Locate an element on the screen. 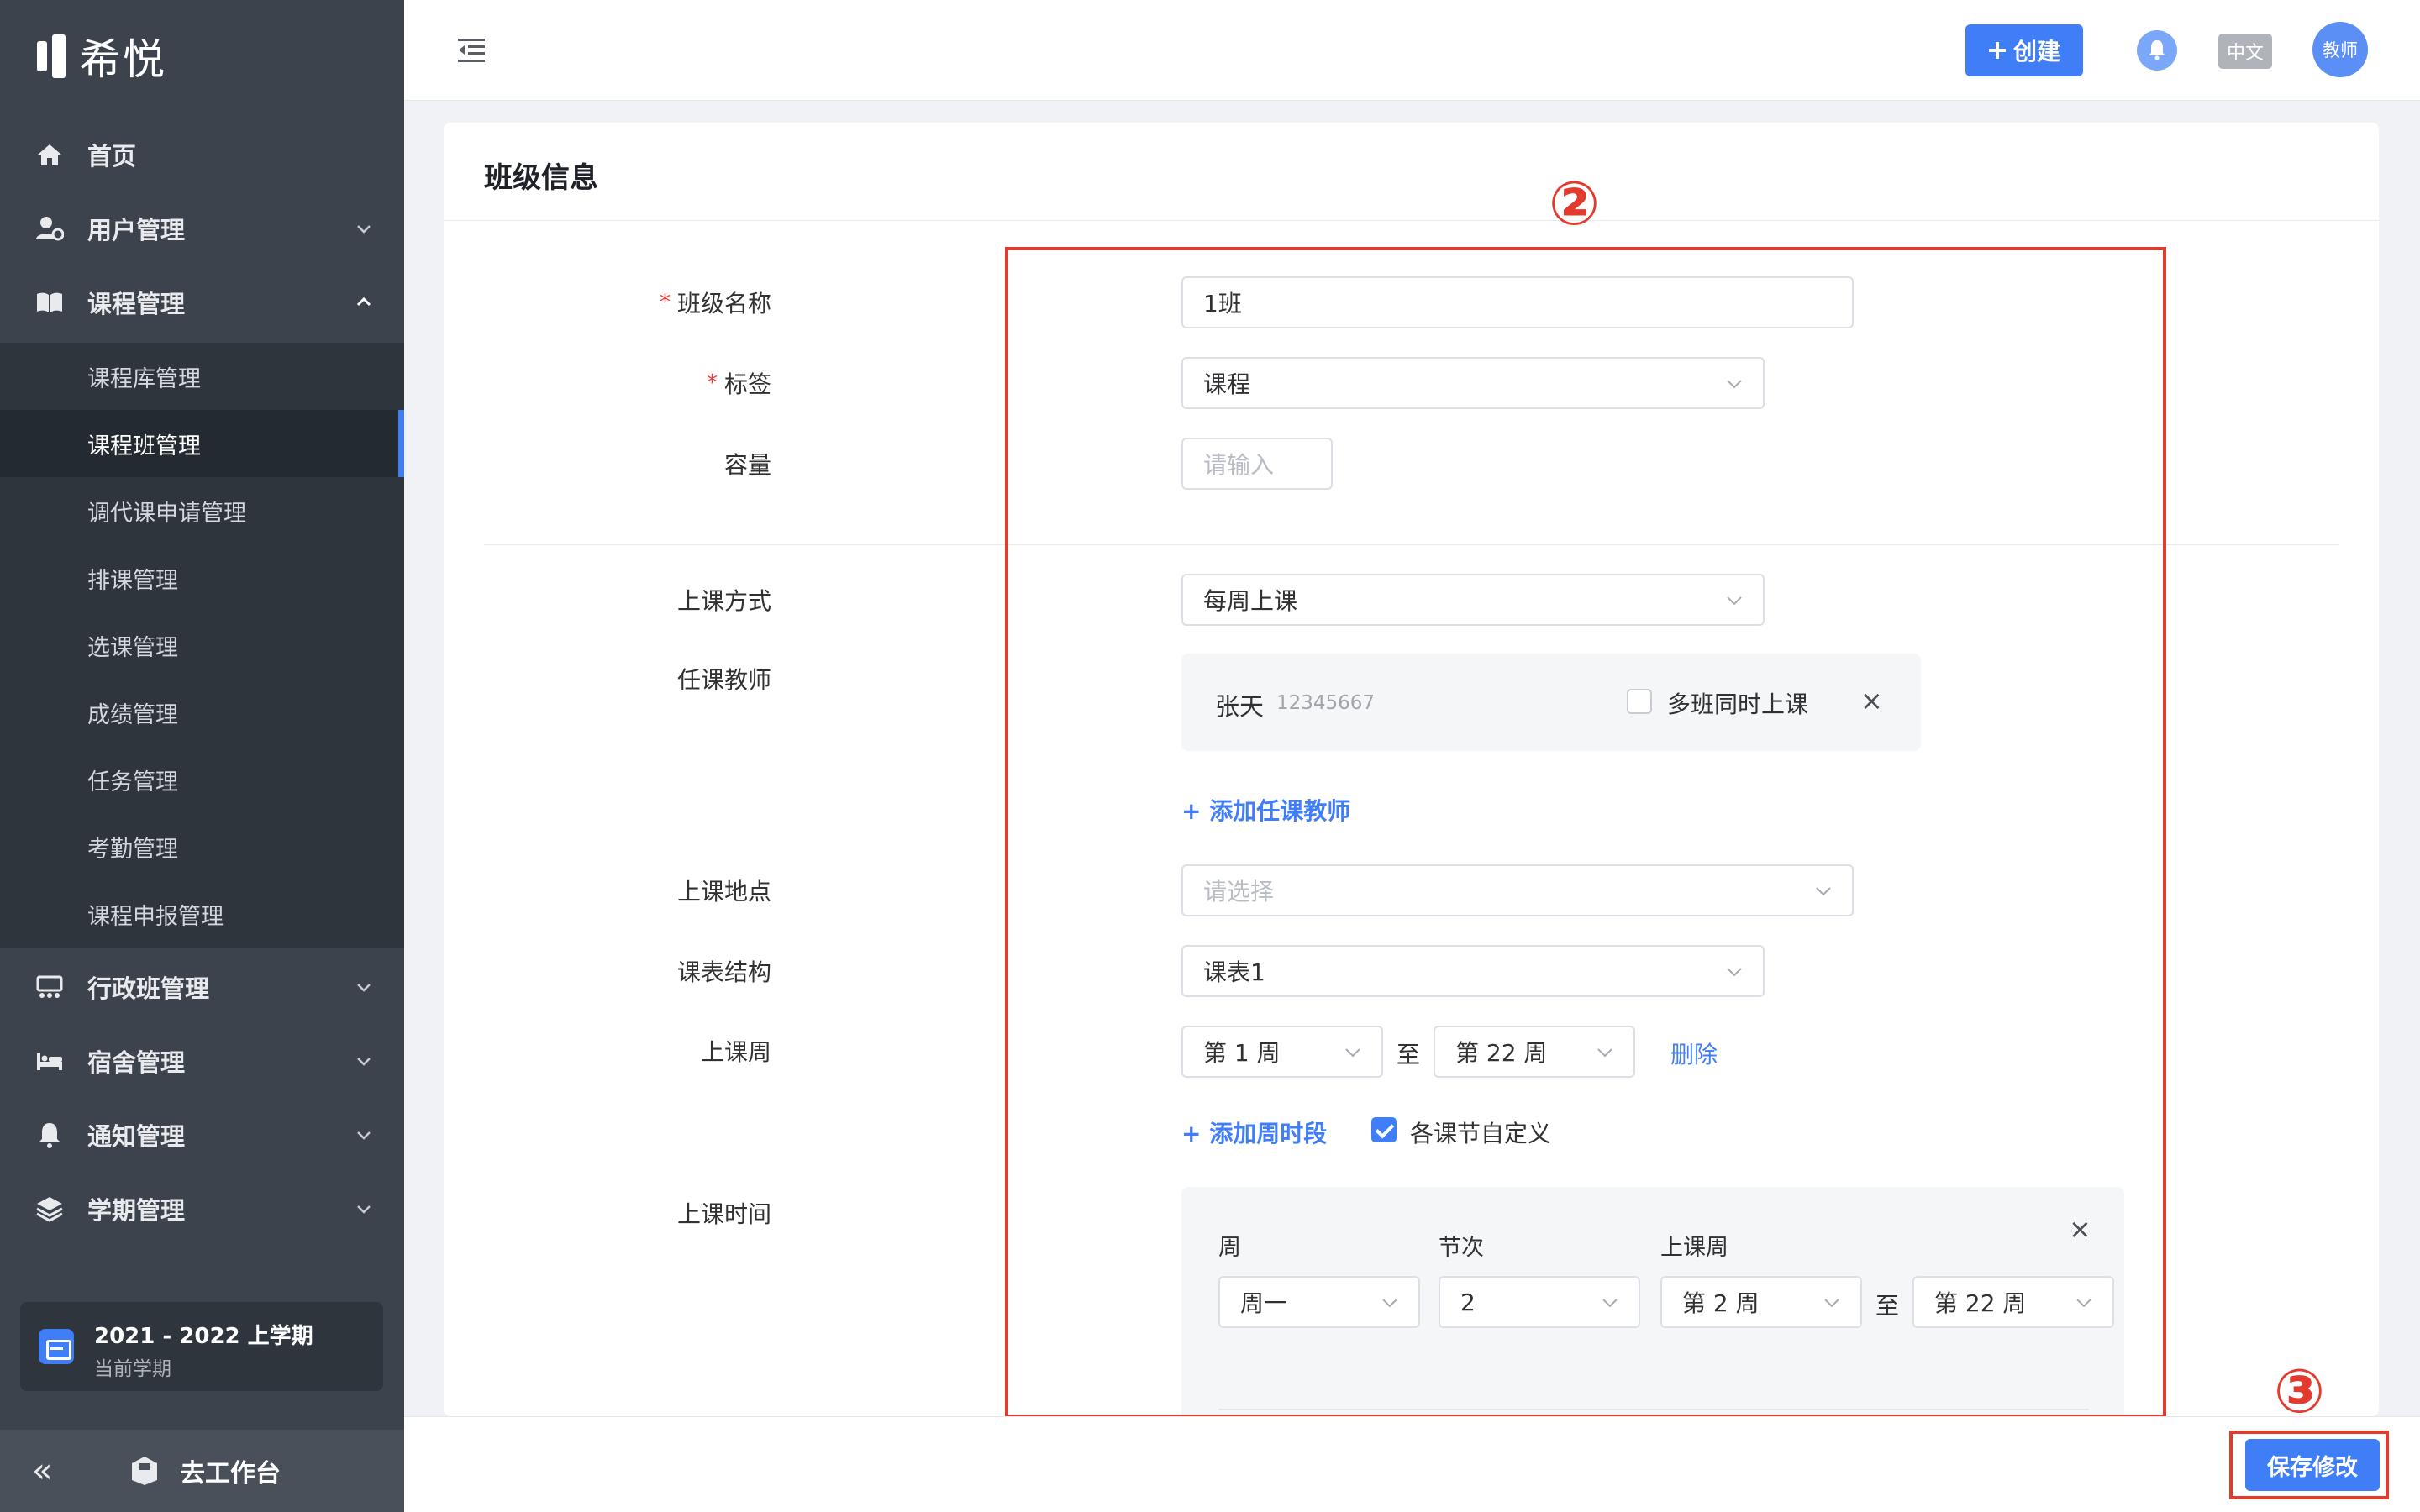  submenu-item-label: 课程班管理 is located at coordinates (144, 446).